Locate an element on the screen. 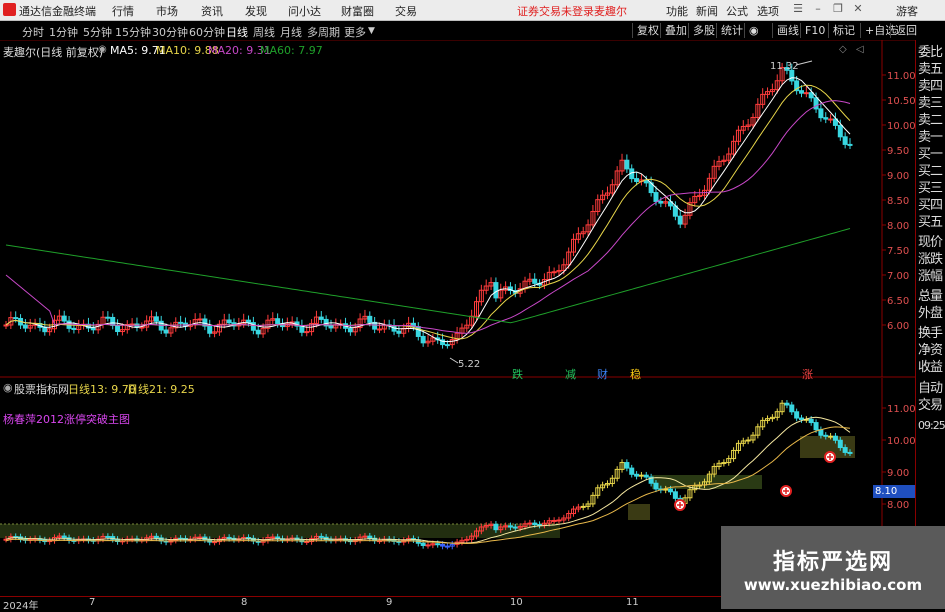 This screenshot has width=945, height=612. menu-ask-xiaoda: 问小达 is located at coordinates (304, 11).